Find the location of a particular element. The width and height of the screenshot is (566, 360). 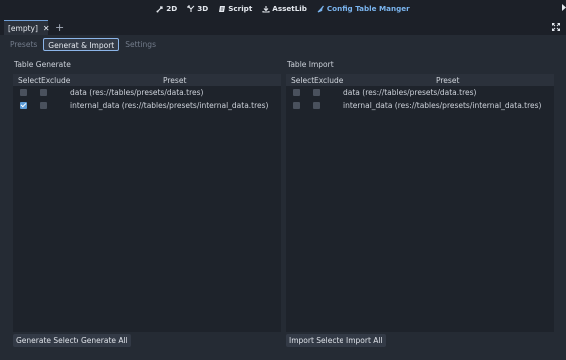

scene-tab-bar: [empty] ✕ + is located at coordinates (283, 27).